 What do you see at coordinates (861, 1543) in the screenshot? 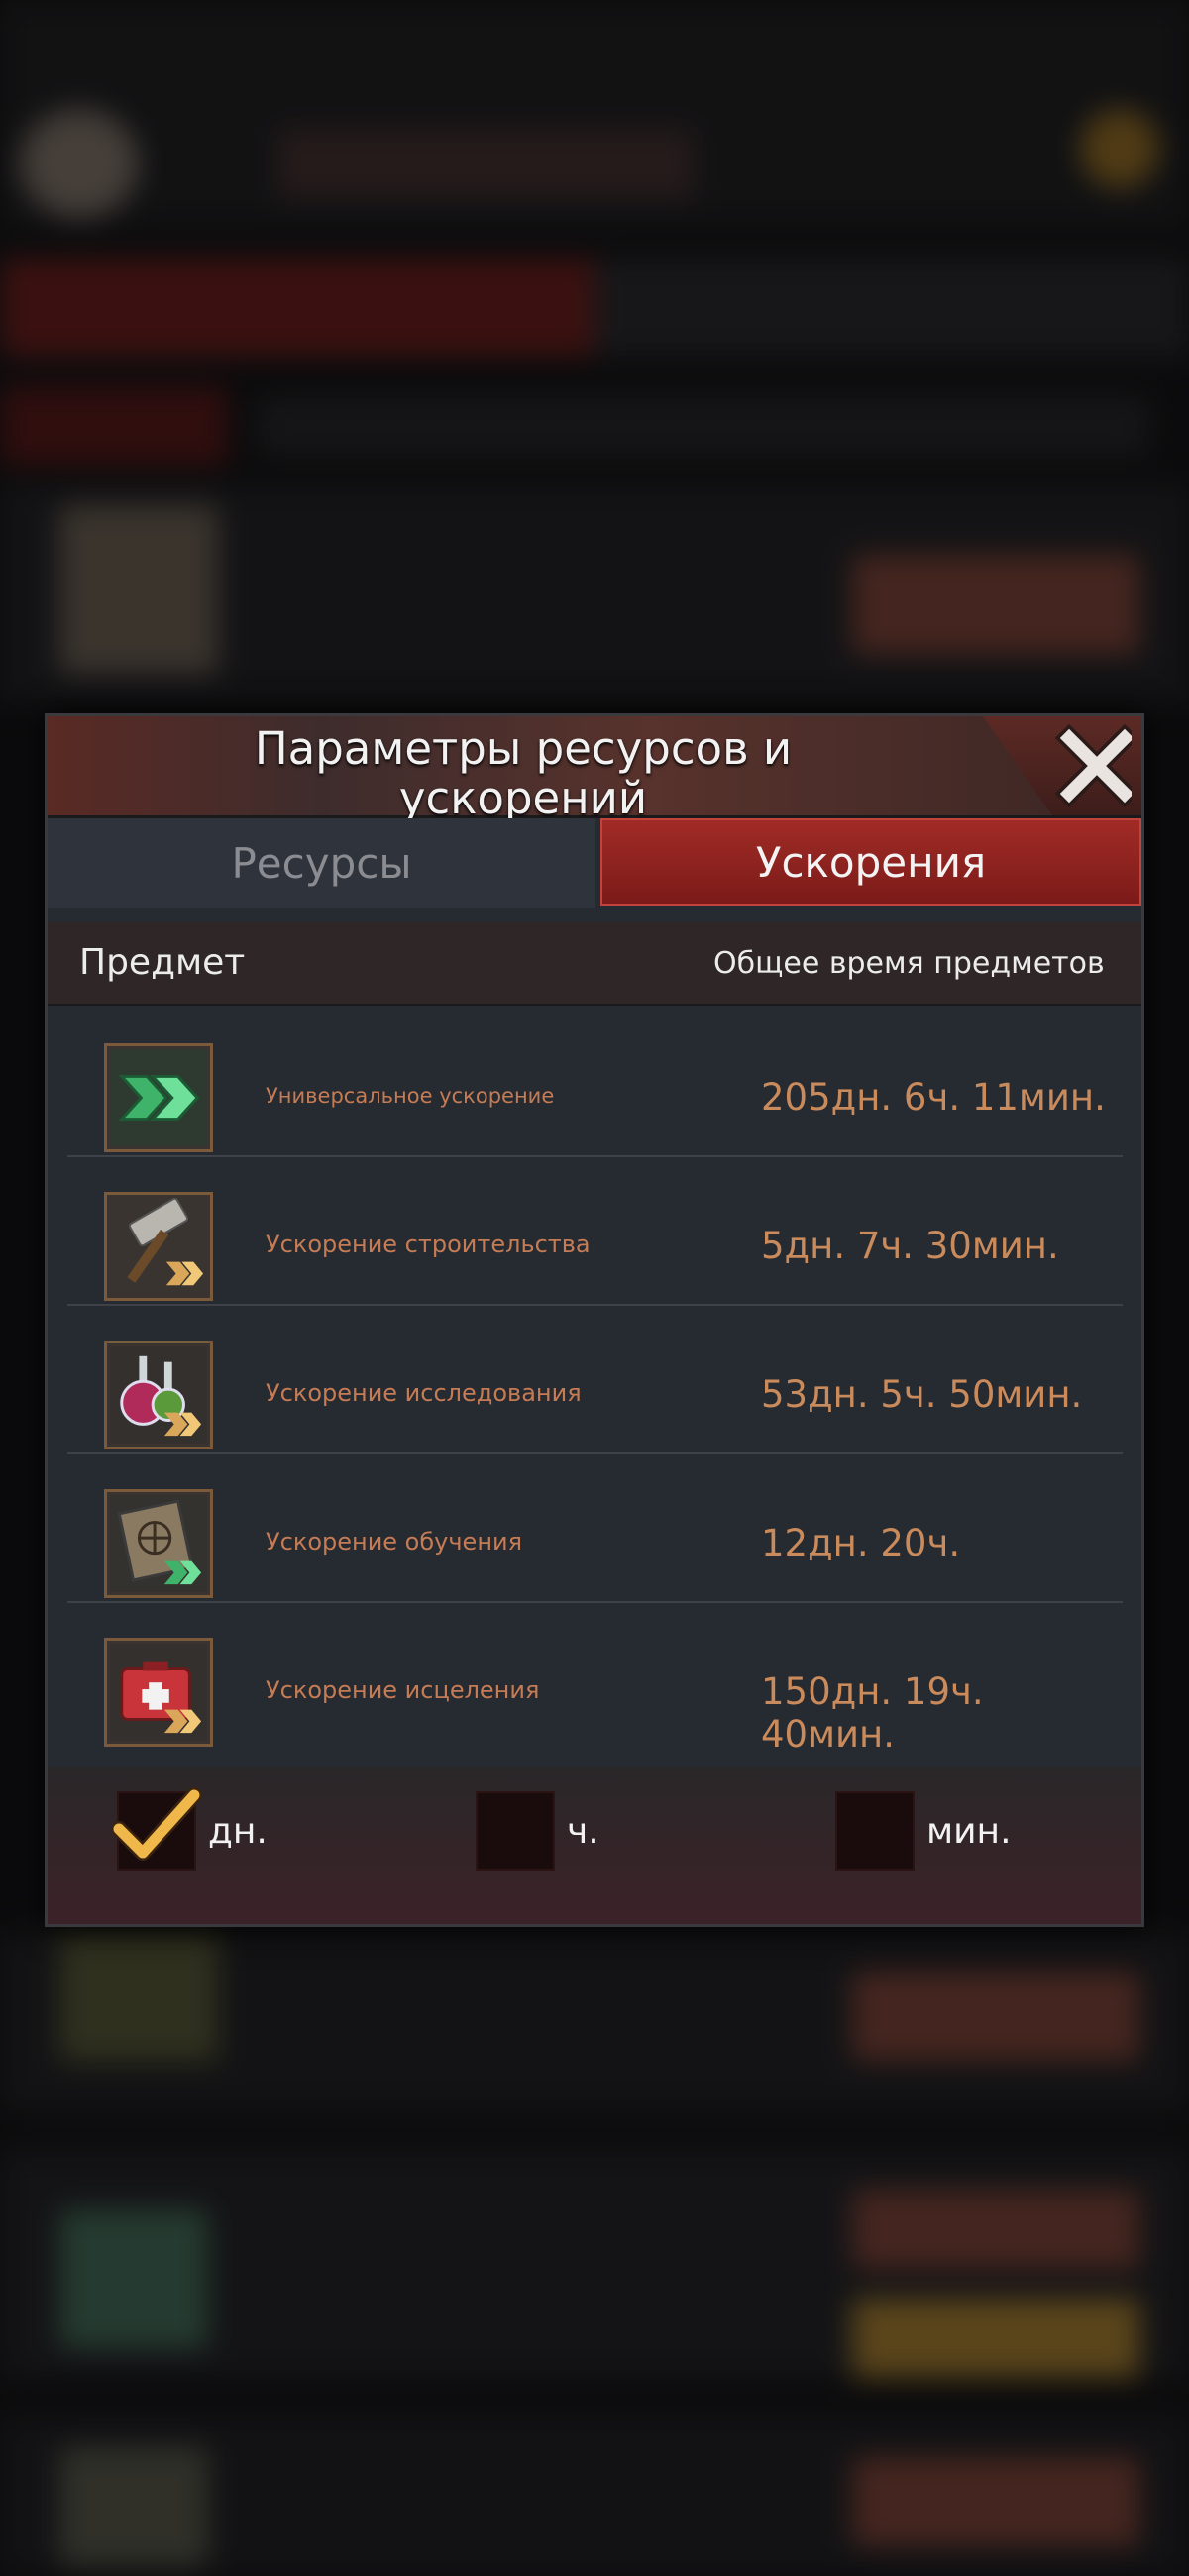
I see `item-total-time: 12дн. 20ч.` at bounding box center [861, 1543].